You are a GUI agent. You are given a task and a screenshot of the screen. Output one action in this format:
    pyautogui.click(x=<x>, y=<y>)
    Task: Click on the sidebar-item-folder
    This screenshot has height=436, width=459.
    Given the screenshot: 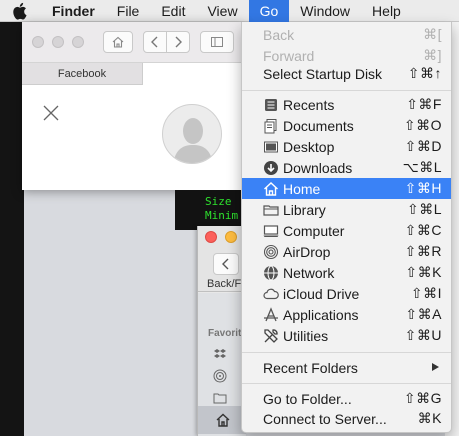 What is the action you would take?
    pyautogui.click(x=225, y=398)
    